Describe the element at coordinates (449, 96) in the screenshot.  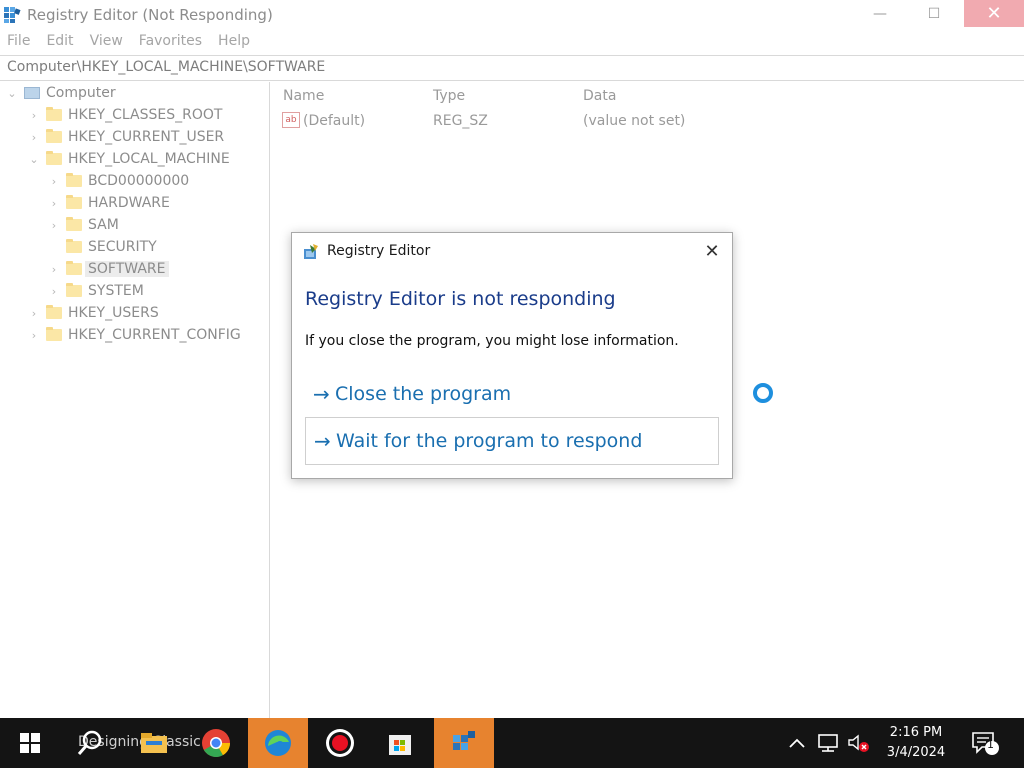
I see `column-header-type: Type` at that location.